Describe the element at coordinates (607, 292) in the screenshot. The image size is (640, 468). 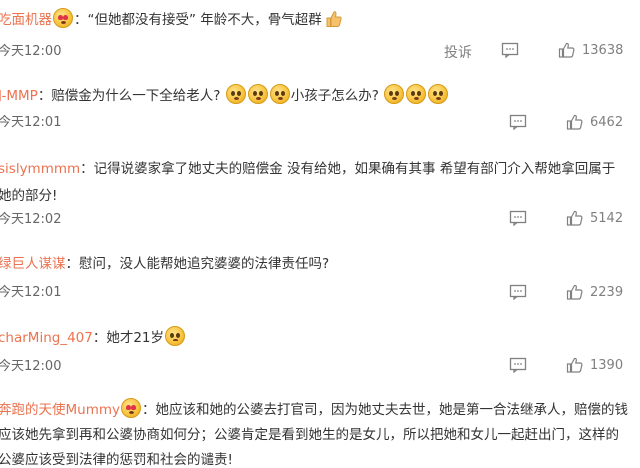
I see `like-count: 2239` at that location.